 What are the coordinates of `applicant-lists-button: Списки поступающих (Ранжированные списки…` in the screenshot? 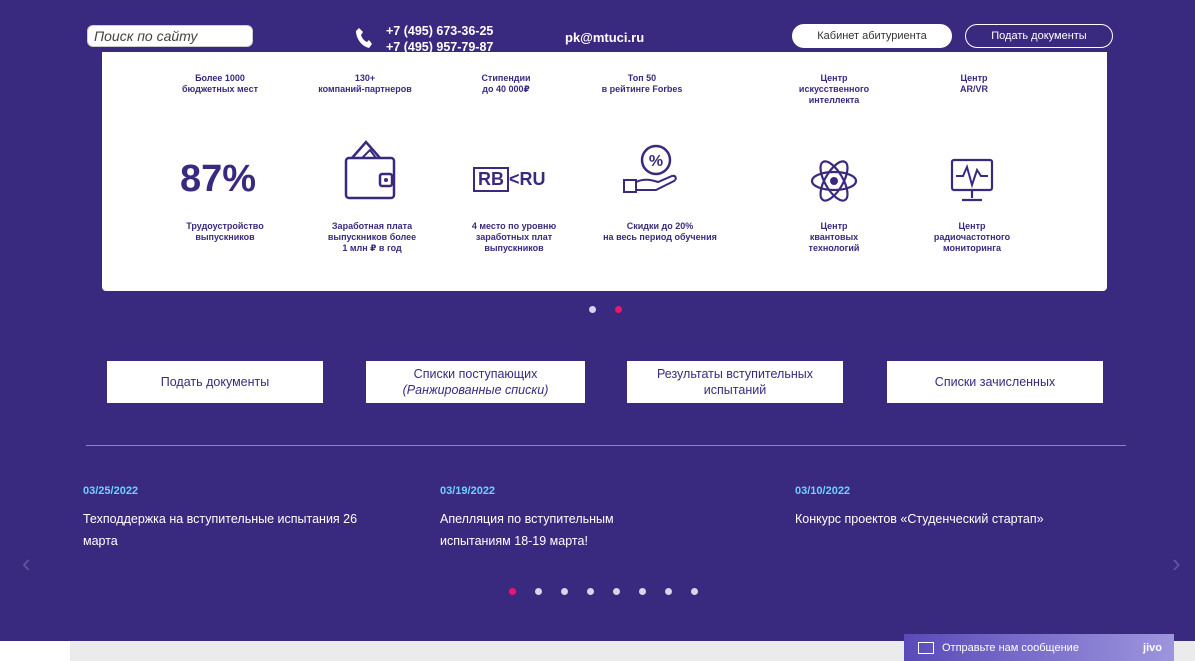 It's located at (475, 382).